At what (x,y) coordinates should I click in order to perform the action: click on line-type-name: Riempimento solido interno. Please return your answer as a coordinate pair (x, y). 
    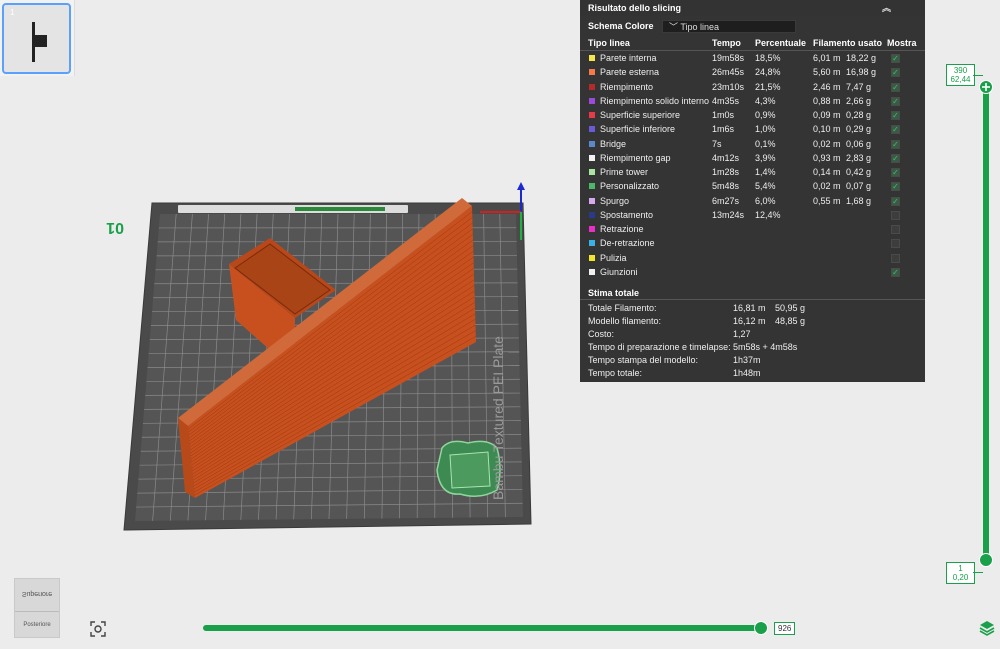
    Looking at the image, I should click on (655, 100).